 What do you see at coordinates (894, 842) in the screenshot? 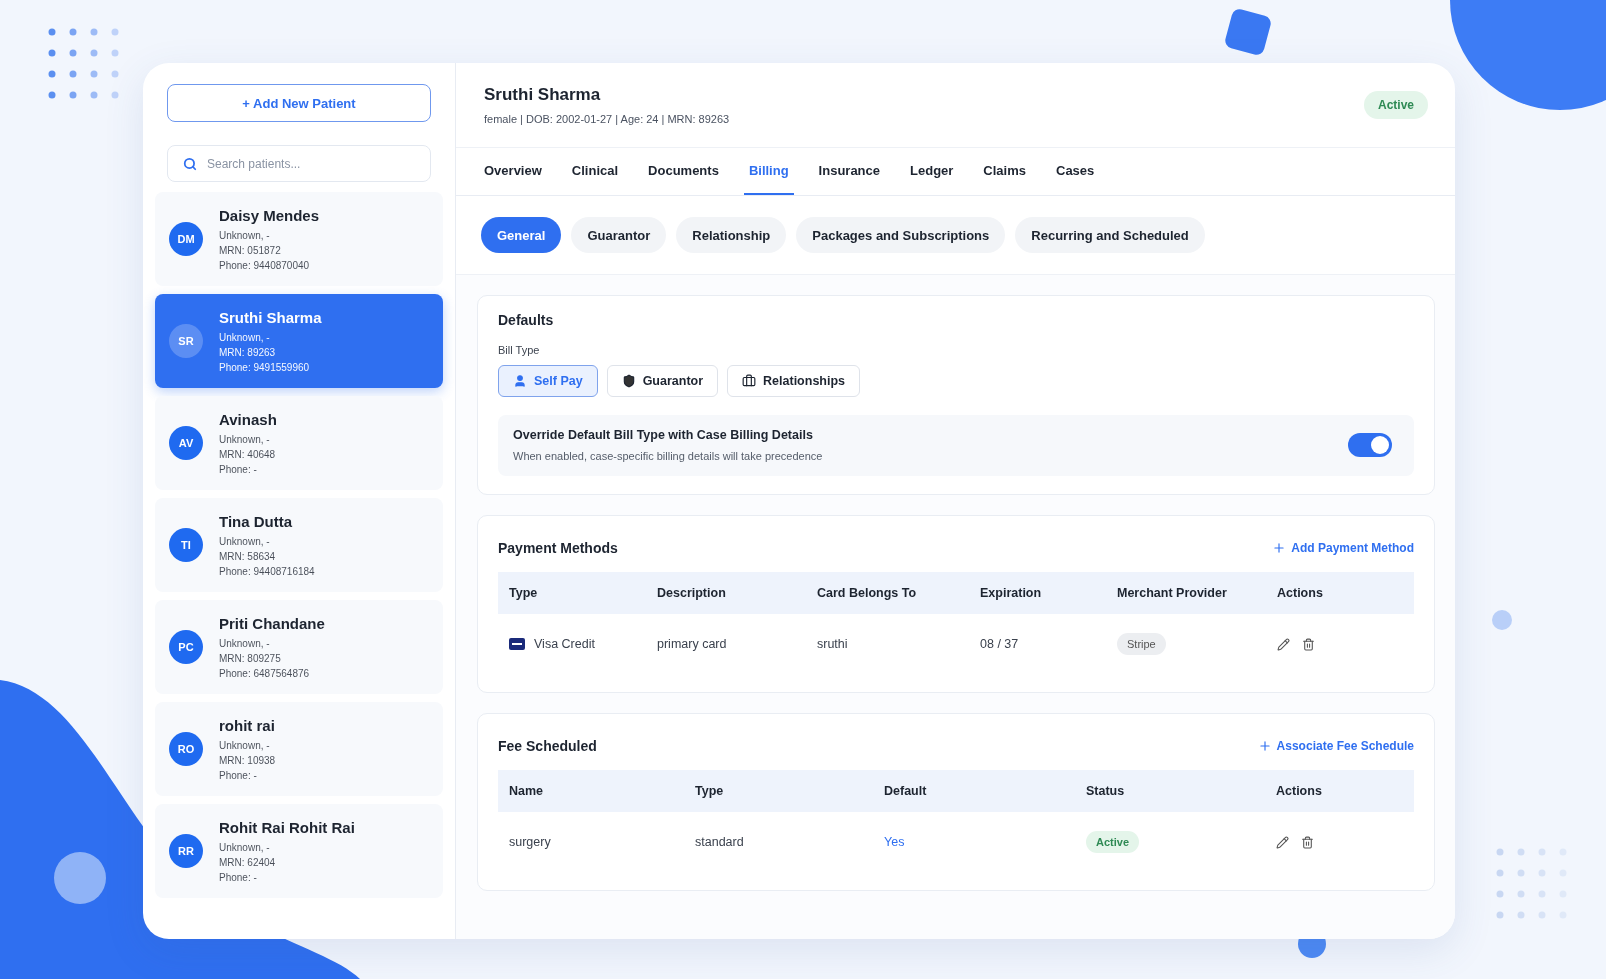
I see `table-cell-text: Yes` at bounding box center [894, 842].